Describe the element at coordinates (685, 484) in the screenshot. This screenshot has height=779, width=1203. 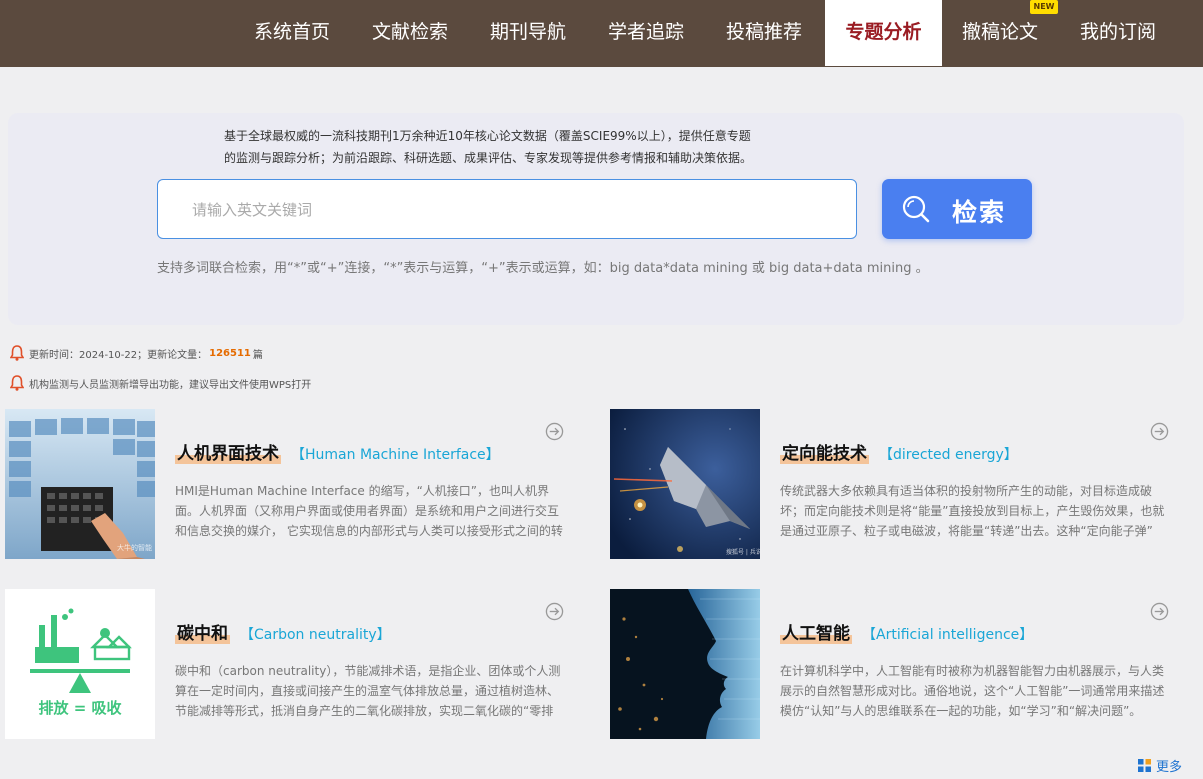
I see `topic-image-directed-energy: 搜狐号 | 兵说` at that location.